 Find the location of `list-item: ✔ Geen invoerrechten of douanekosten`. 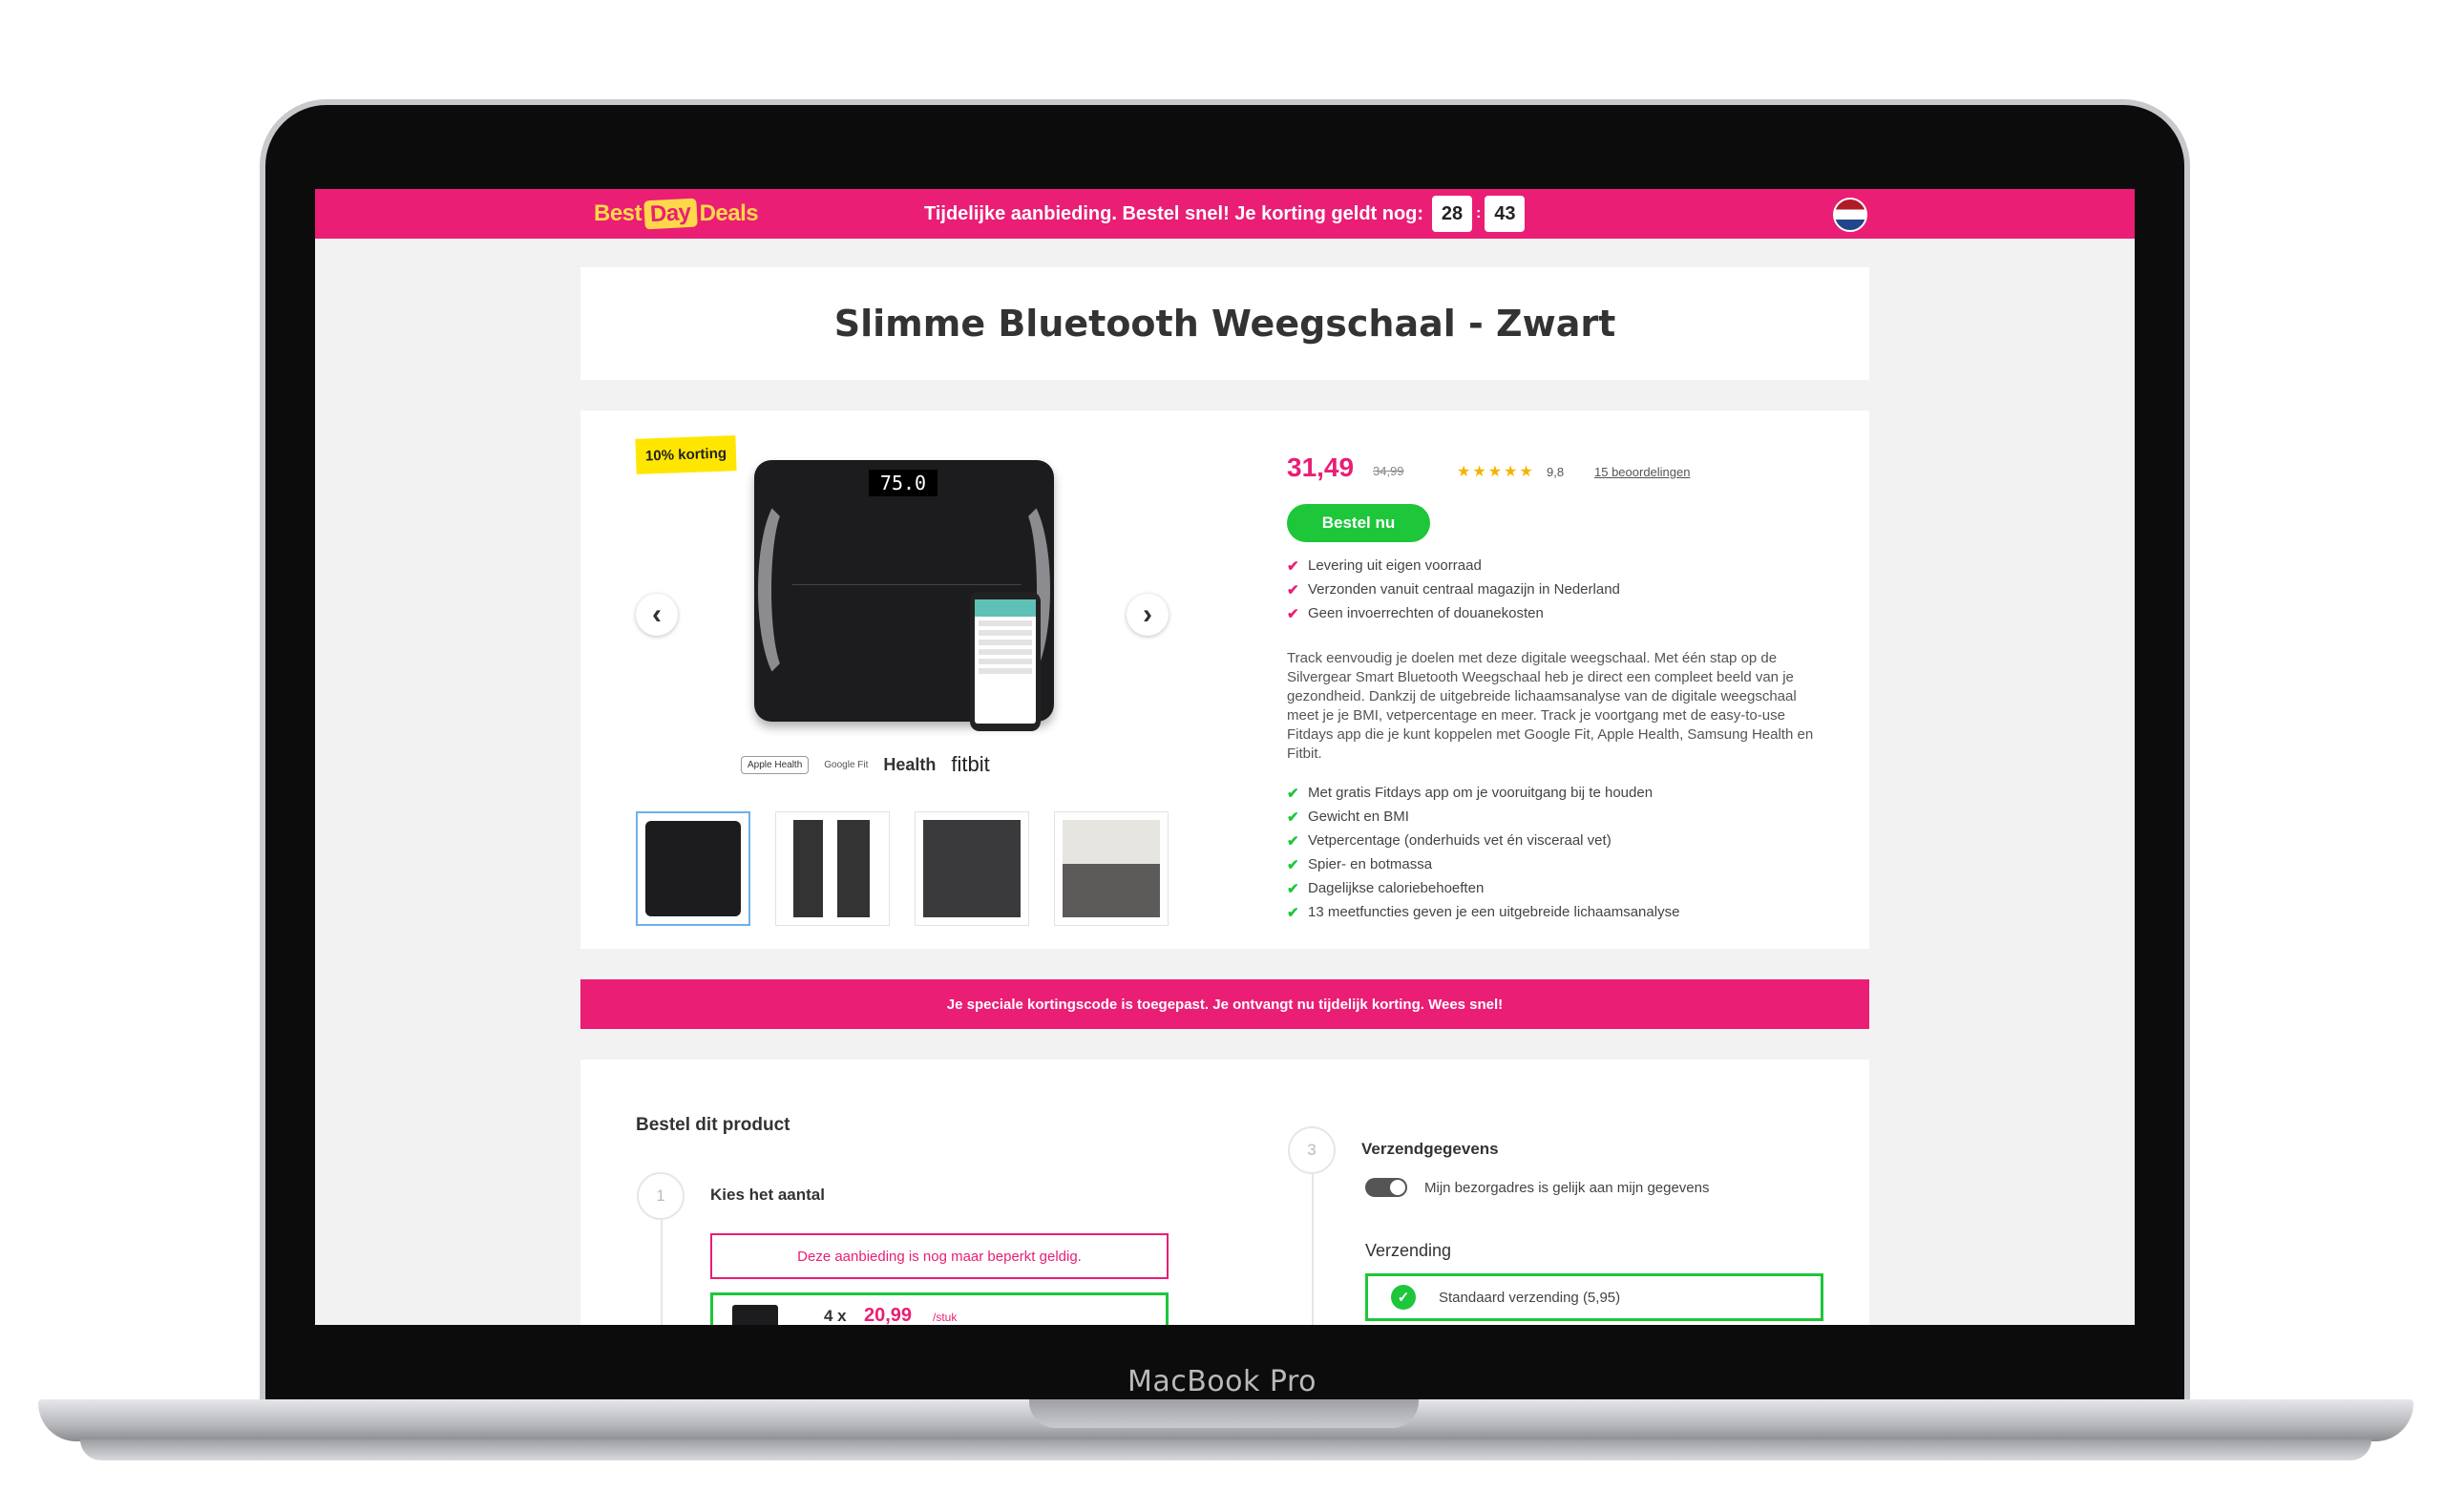

list-item: ✔ Geen invoerrechten of douanekosten is located at coordinates (1453, 613).